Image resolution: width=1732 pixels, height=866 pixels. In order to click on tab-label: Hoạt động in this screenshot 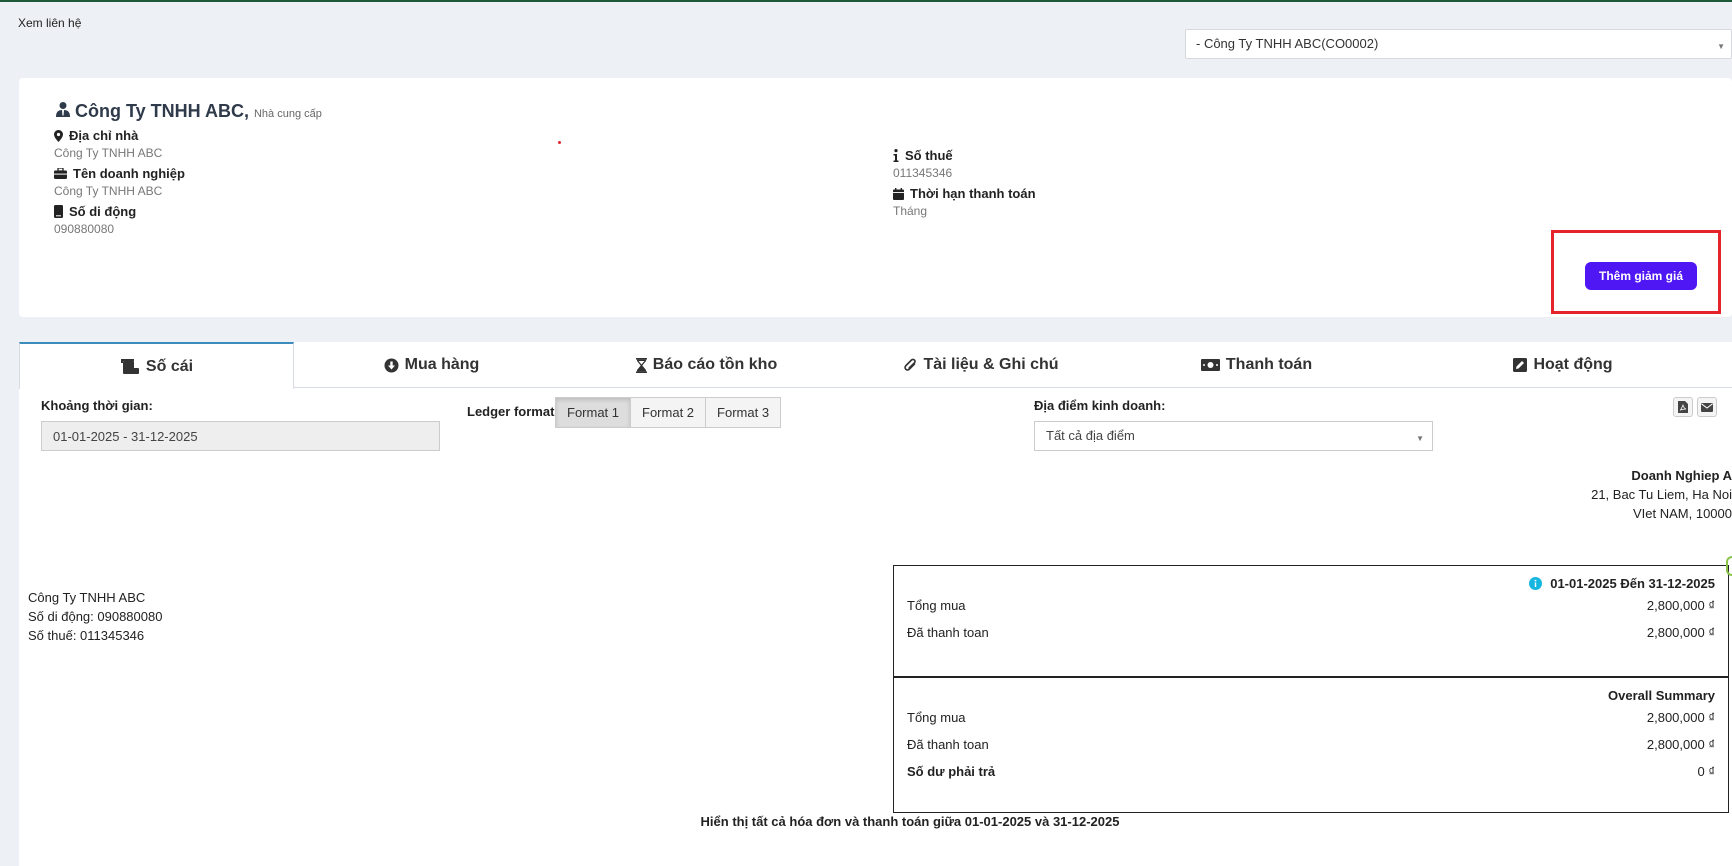, I will do `click(1573, 364)`.